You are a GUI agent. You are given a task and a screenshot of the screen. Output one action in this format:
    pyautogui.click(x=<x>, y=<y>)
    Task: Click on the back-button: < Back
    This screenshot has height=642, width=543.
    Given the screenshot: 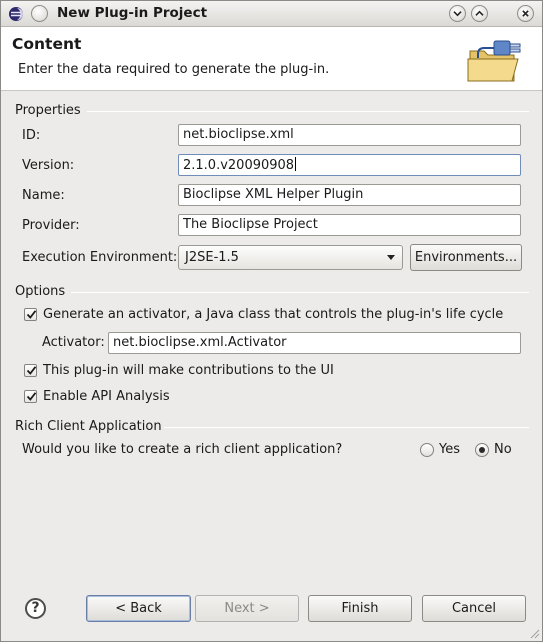 What is the action you would take?
    pyautogui.click(x=138, y=608)
    